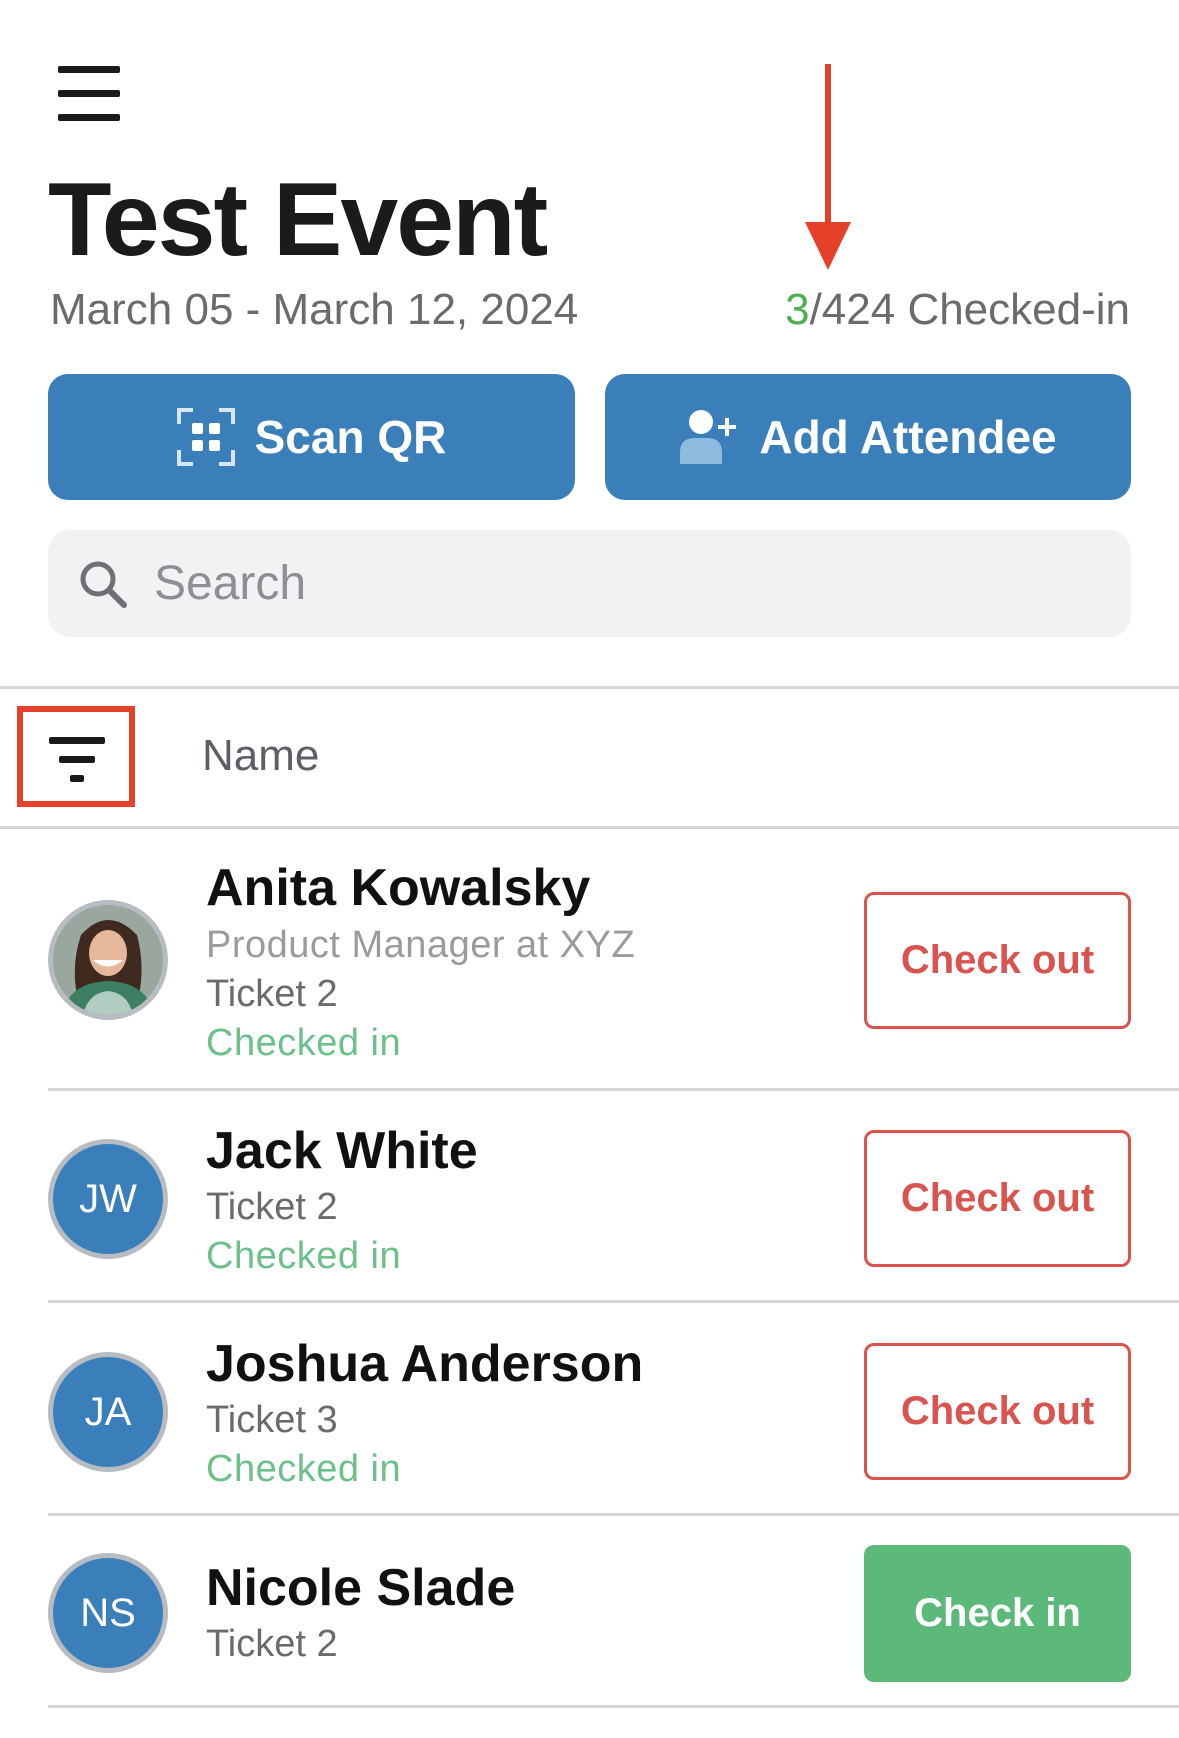 This screenshot has height=1738, width=1179. Describe the element at coordinates (797, 309) in the screenshot. I see `checkin-count-value: 3` at that location.